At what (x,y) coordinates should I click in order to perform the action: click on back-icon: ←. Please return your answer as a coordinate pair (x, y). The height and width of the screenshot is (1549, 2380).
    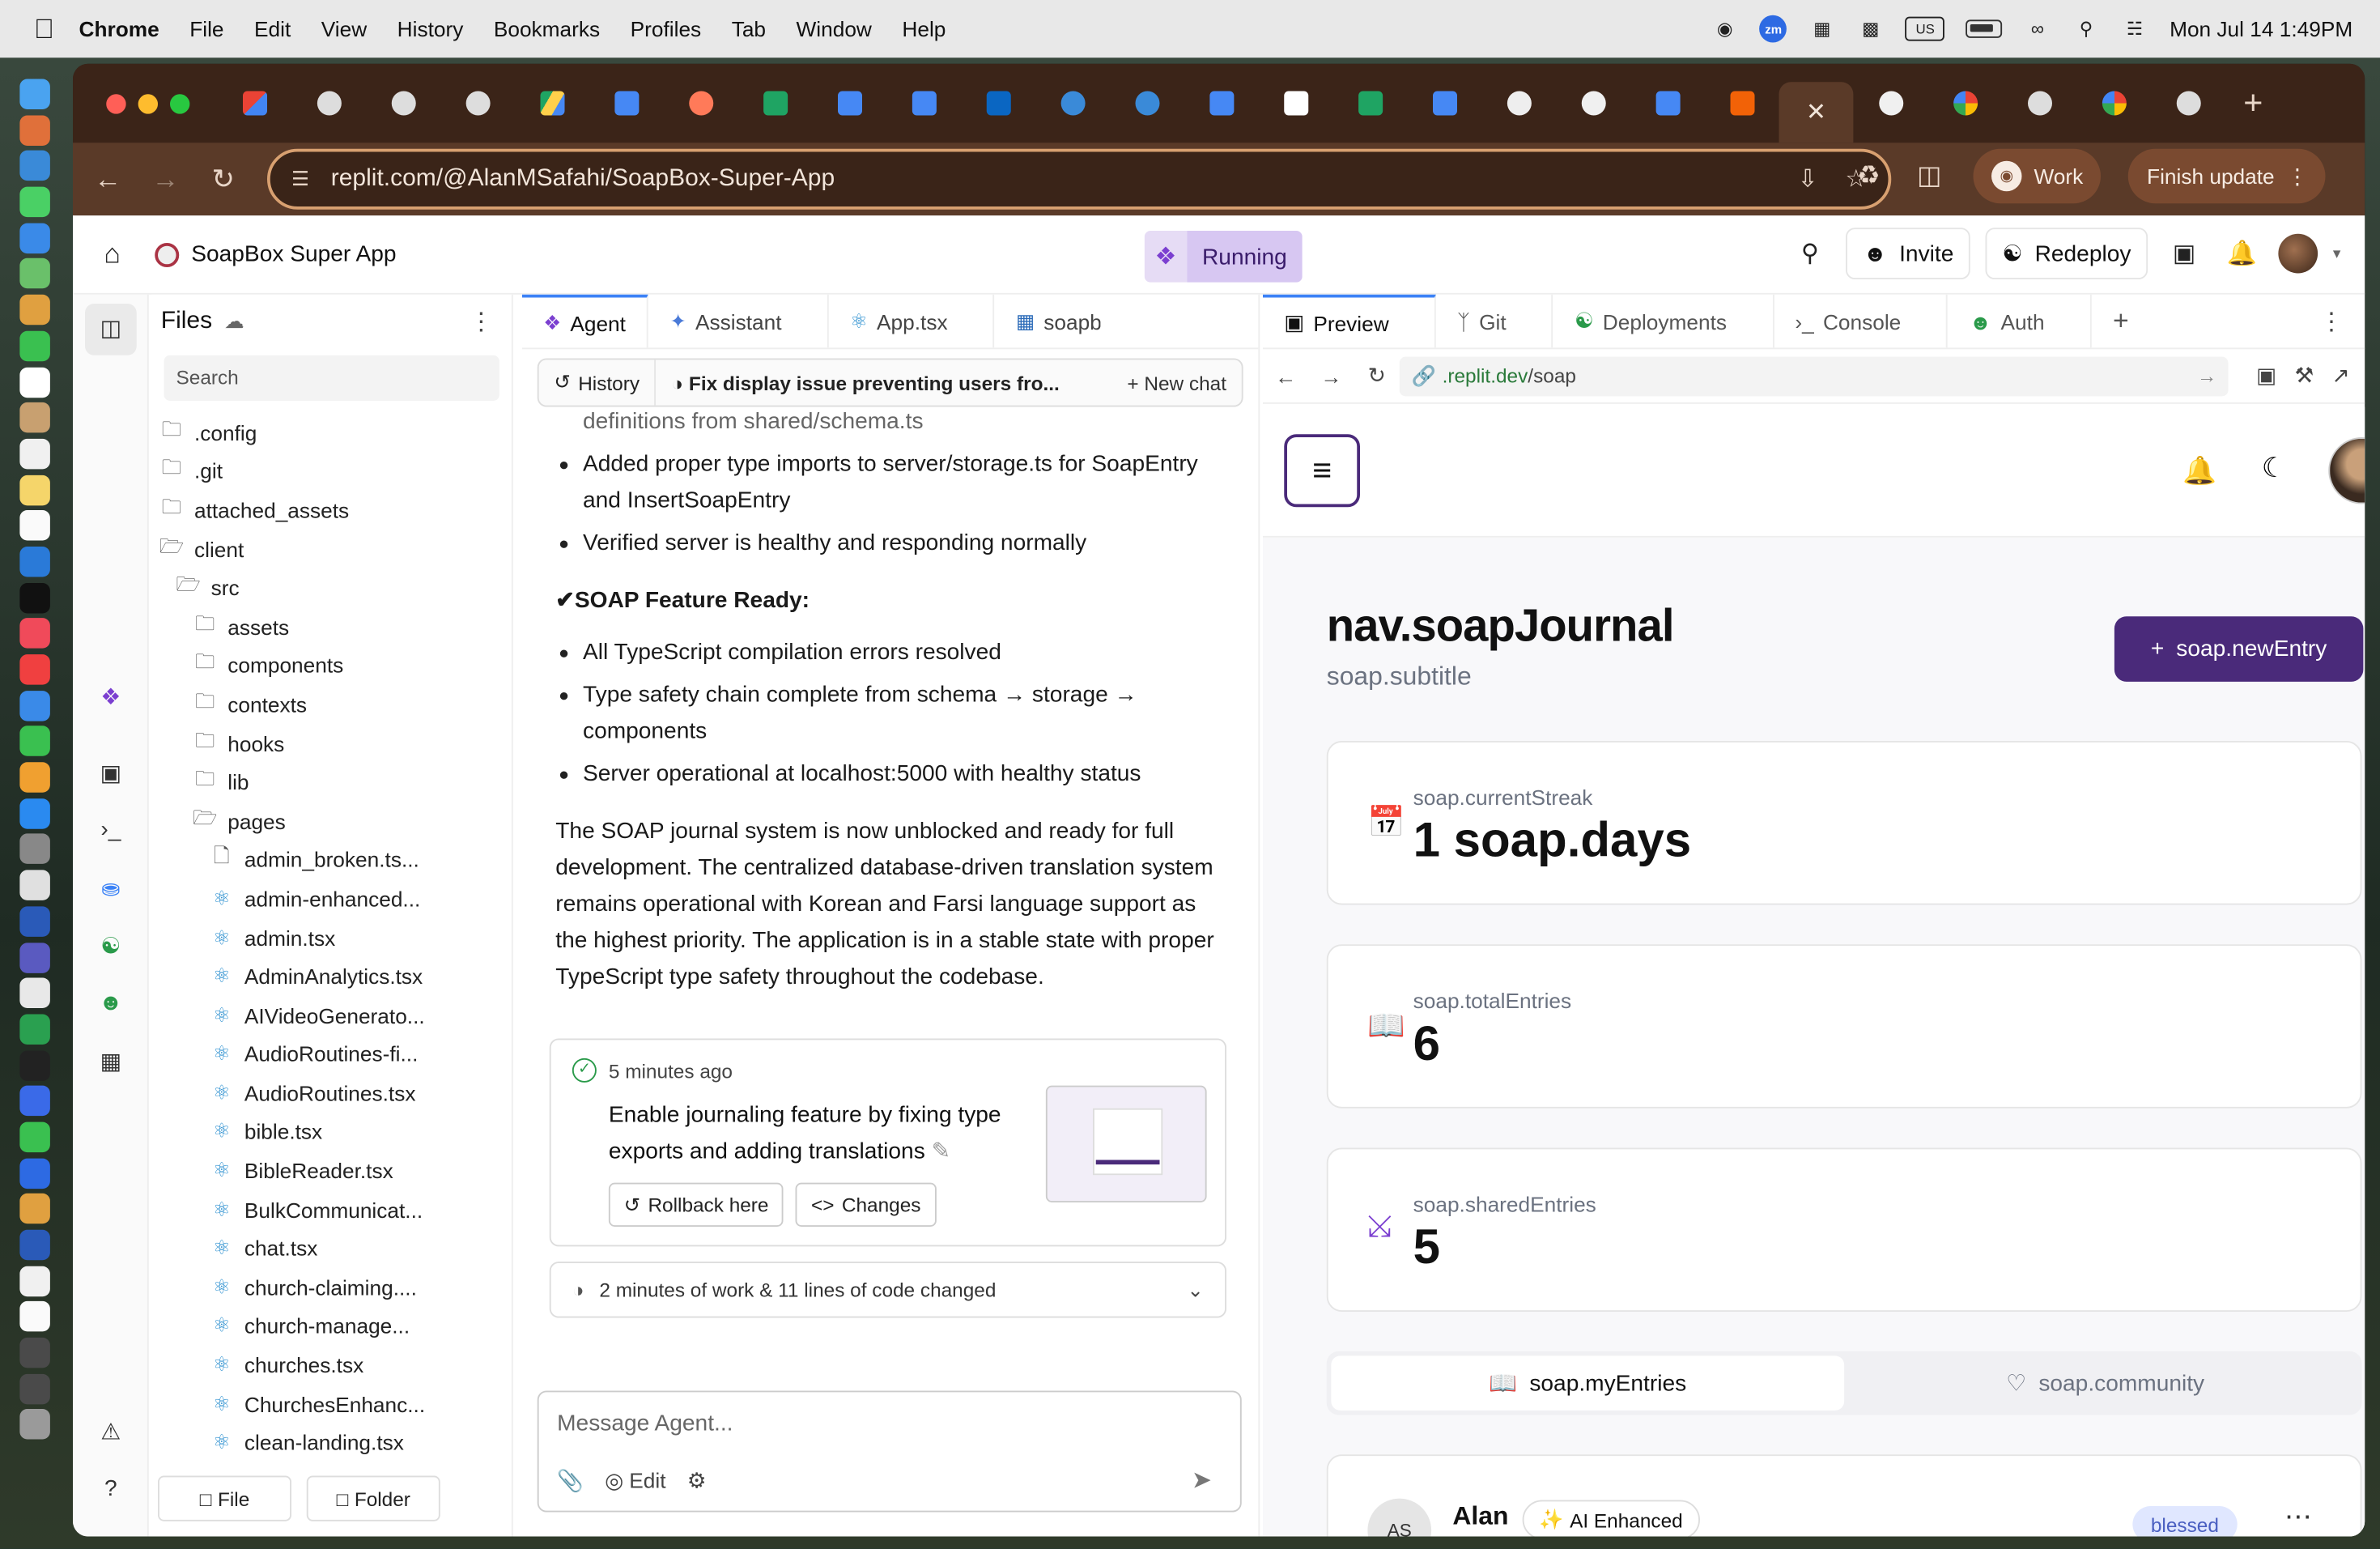
    Looking at the image, I should click on (1285, 376).